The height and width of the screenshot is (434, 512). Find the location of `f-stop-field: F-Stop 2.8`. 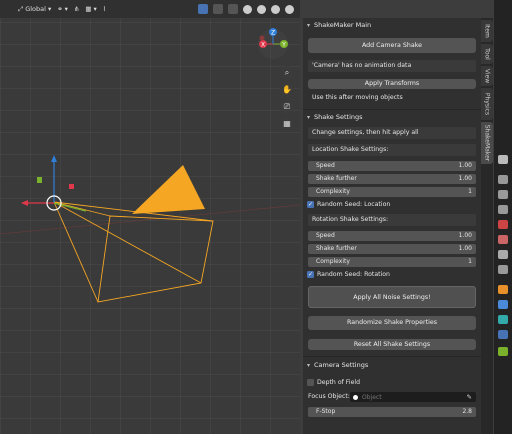

f-stop-field: F-Stop 2.8 is located at coordinates (392, 412).